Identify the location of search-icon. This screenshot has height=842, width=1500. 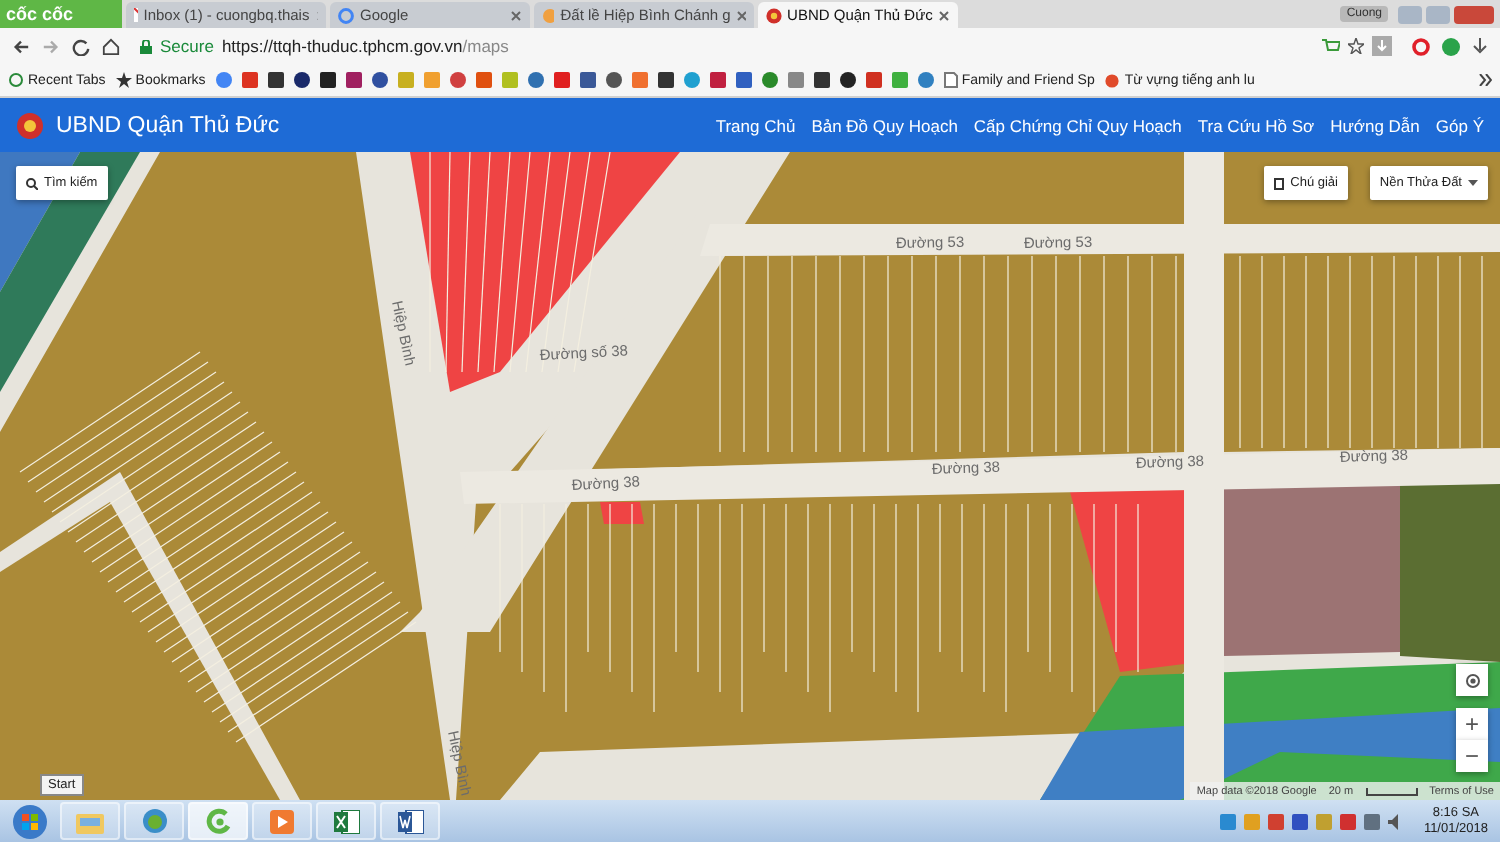
(32, 183).